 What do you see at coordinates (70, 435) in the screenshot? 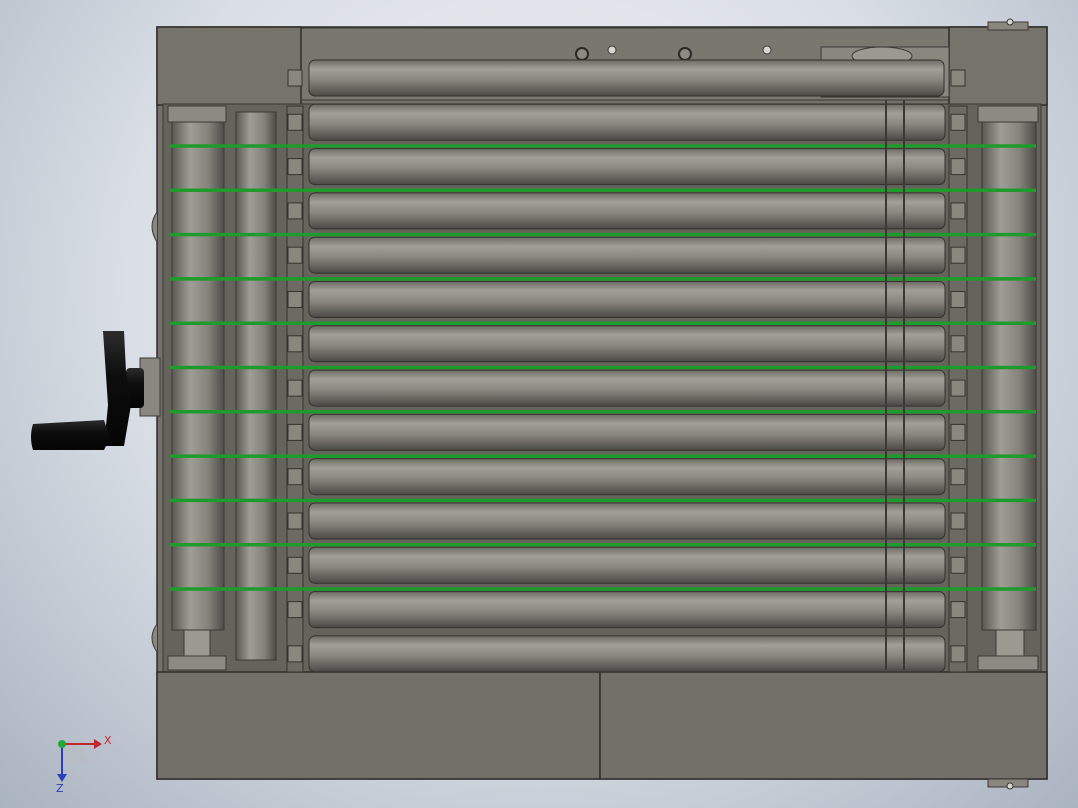
I see `handwheel-grip` at bounding box center [70, 435].